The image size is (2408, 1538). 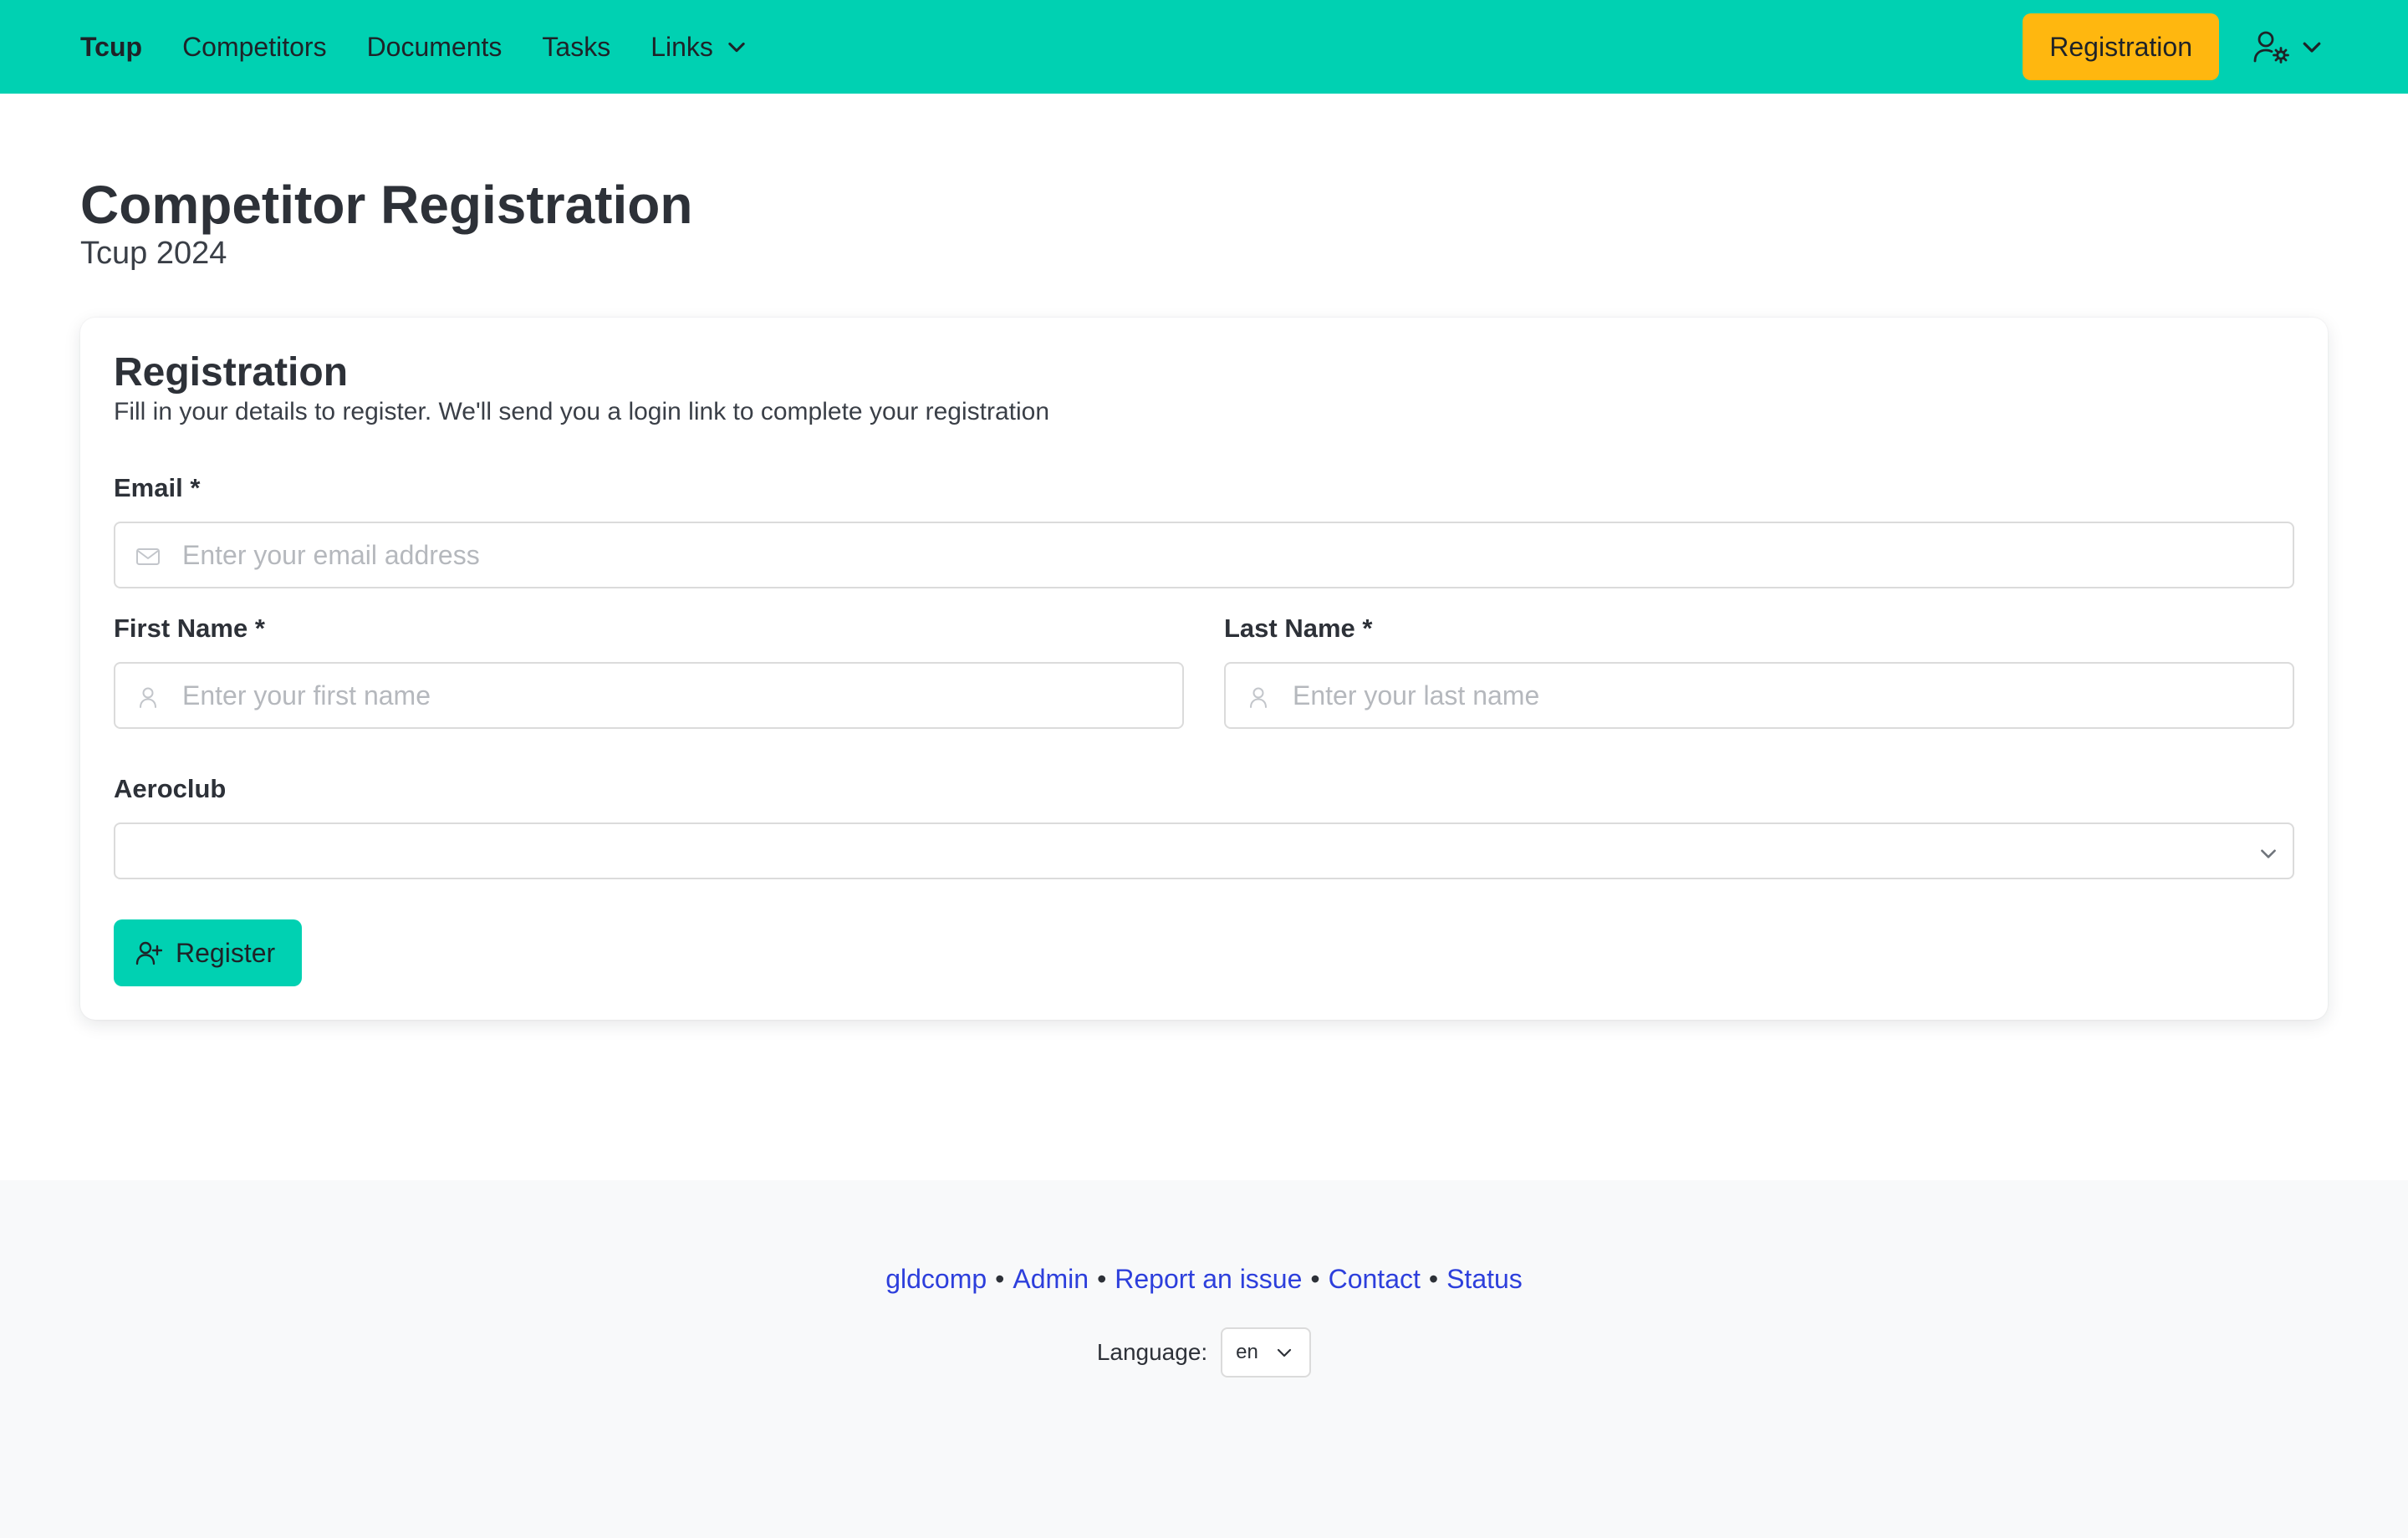 I want to click on email-field, so click(x=1204, y=555).